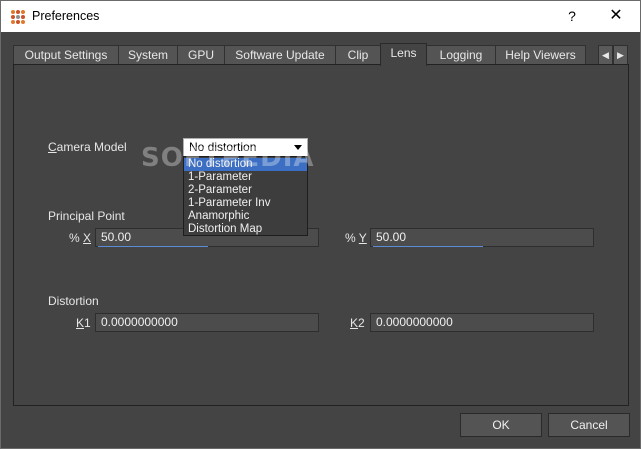  I want to click on dropdown-option-anamorphic: Anamorphic, so click(245, 216).